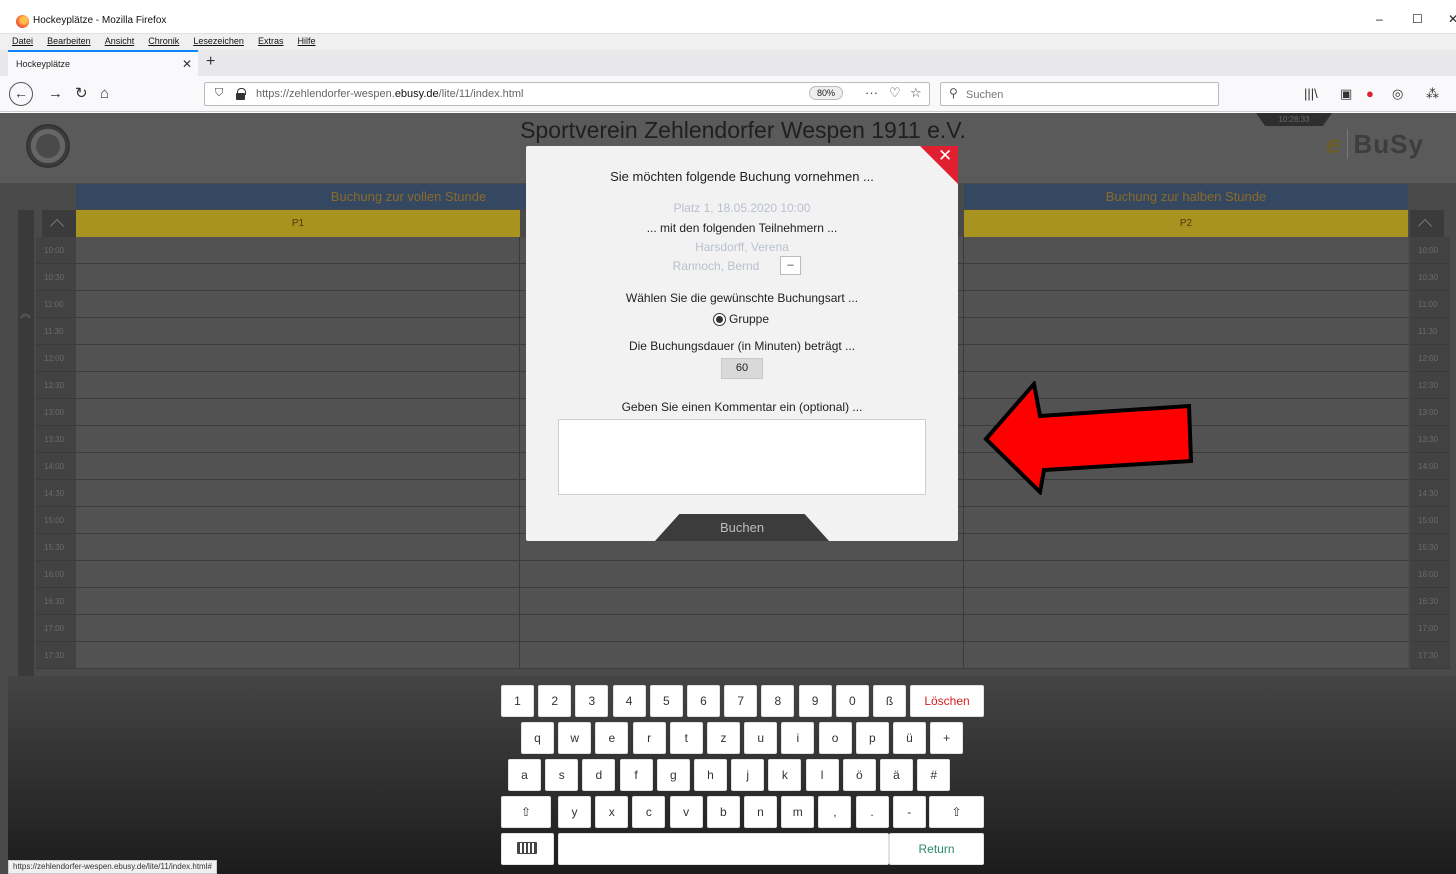 The height and width of the screenshot is (874, 1456). Describe the element at coordinates (575, 738) in the screenshot. I see `key-row2-1: w` at that location.